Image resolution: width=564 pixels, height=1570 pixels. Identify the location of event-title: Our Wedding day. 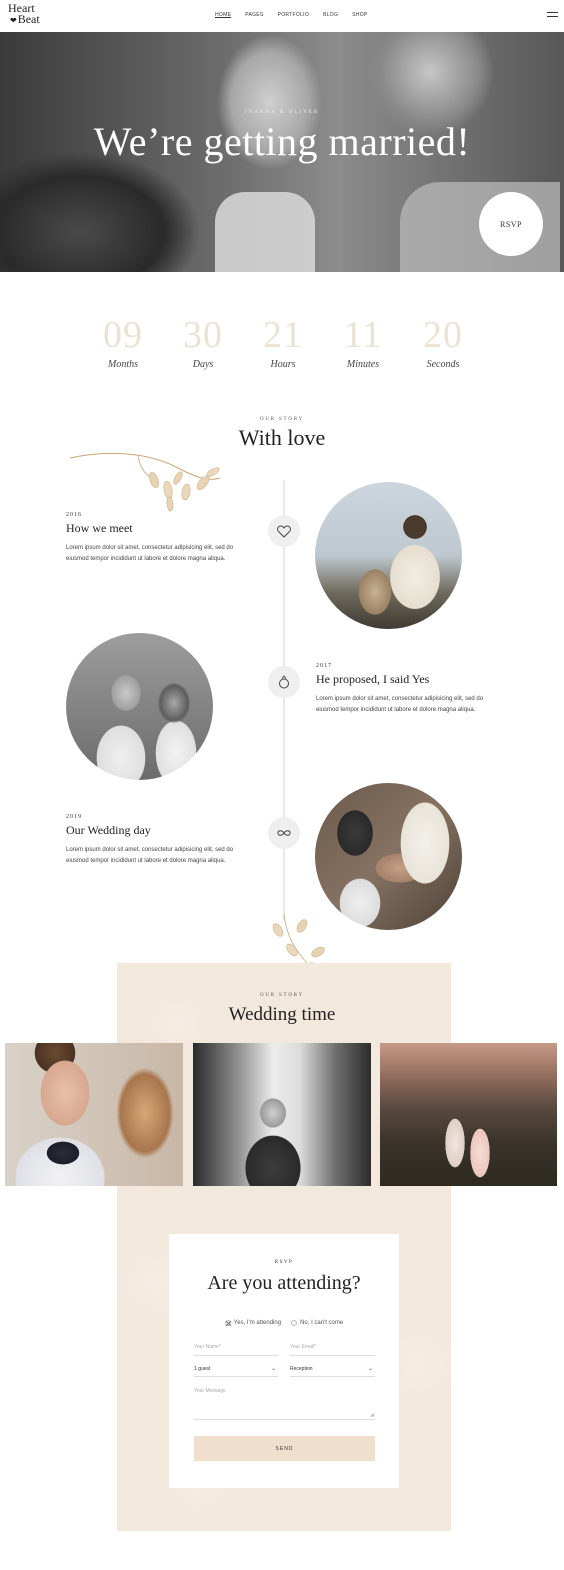
(108, 830).